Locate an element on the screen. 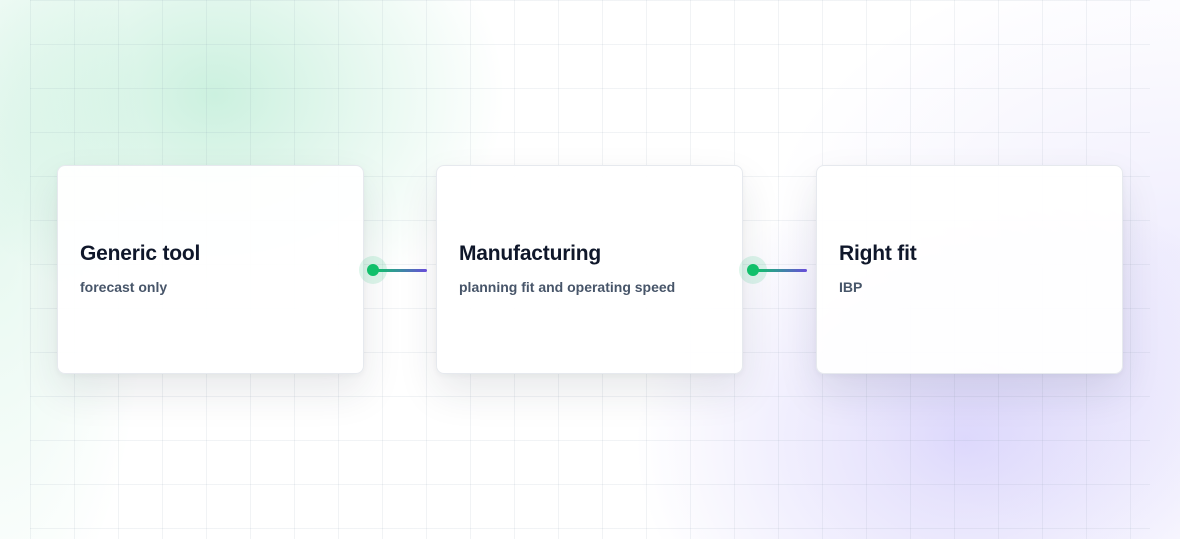  step-card-right-fit: Right fit IBP is located at coordinates (969, 269).